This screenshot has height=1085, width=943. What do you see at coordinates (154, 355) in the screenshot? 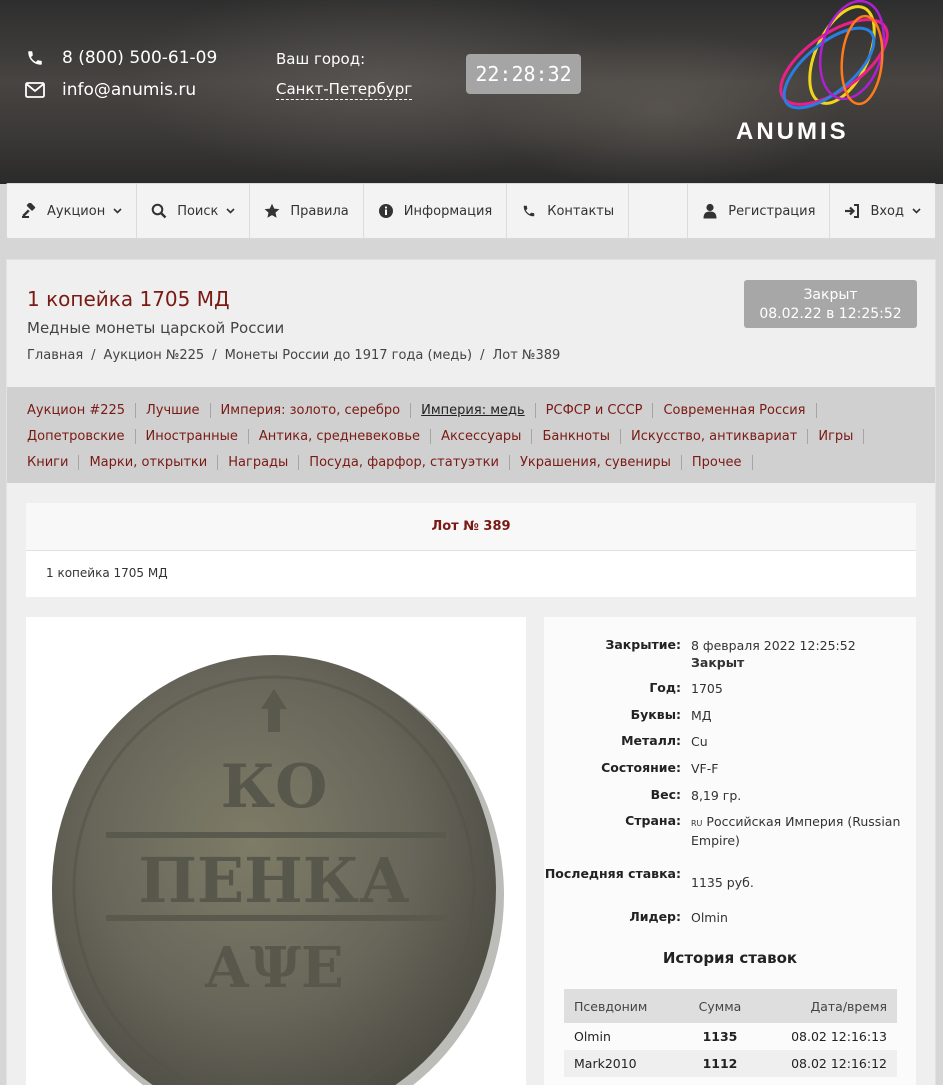
I see `breadcrumb-auction: Аукцион №225` at bounding box center [154, 355].